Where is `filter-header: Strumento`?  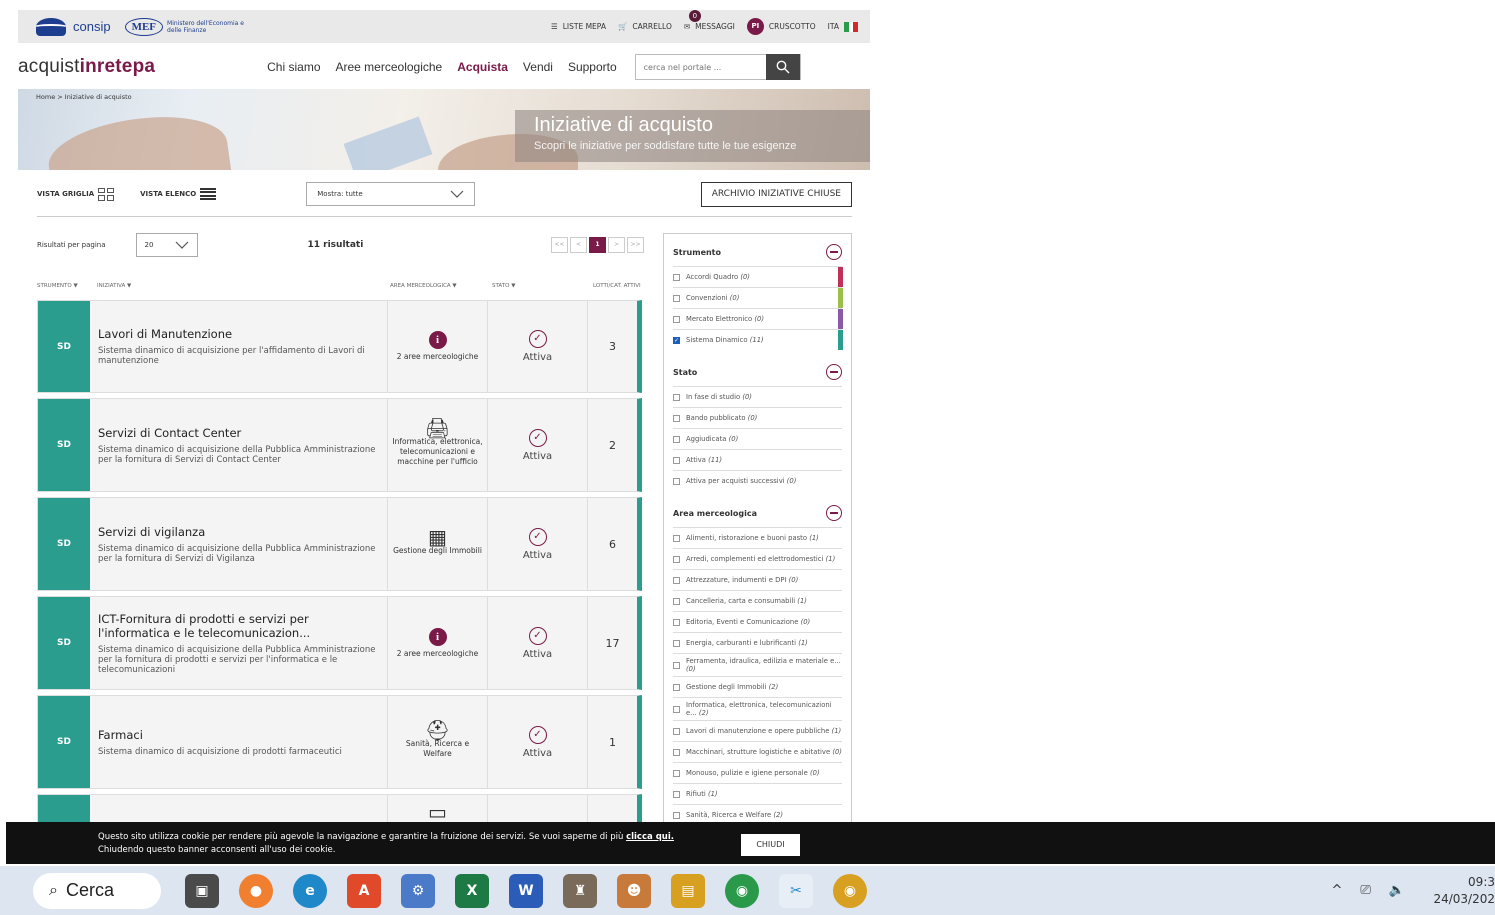 filter-header: Strumento is located at coordinates (757, 253).